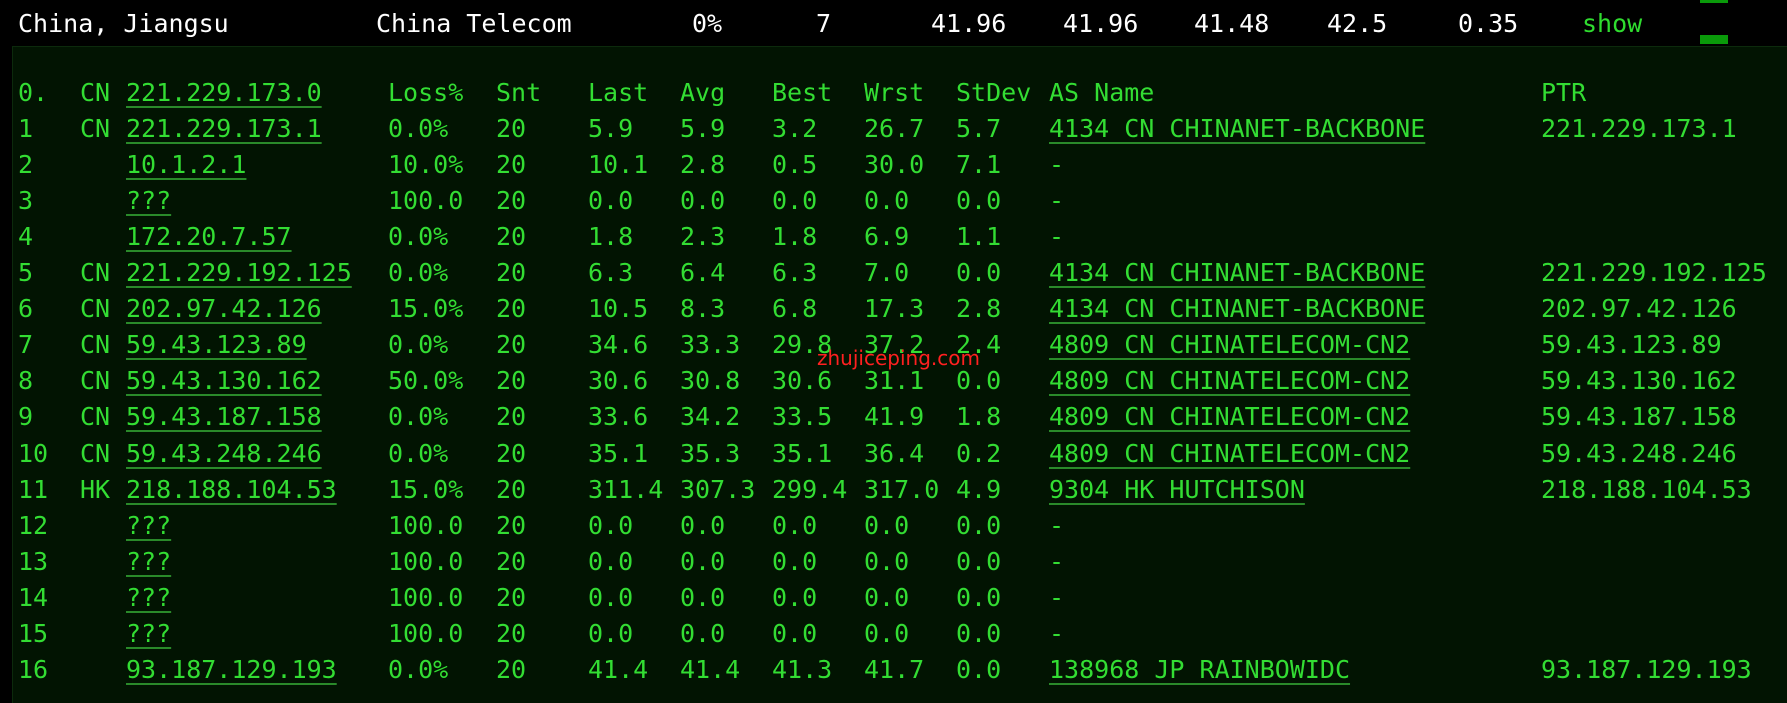  I want to click on hop-ptr: 218.188.104.53, so click(1646, 489).